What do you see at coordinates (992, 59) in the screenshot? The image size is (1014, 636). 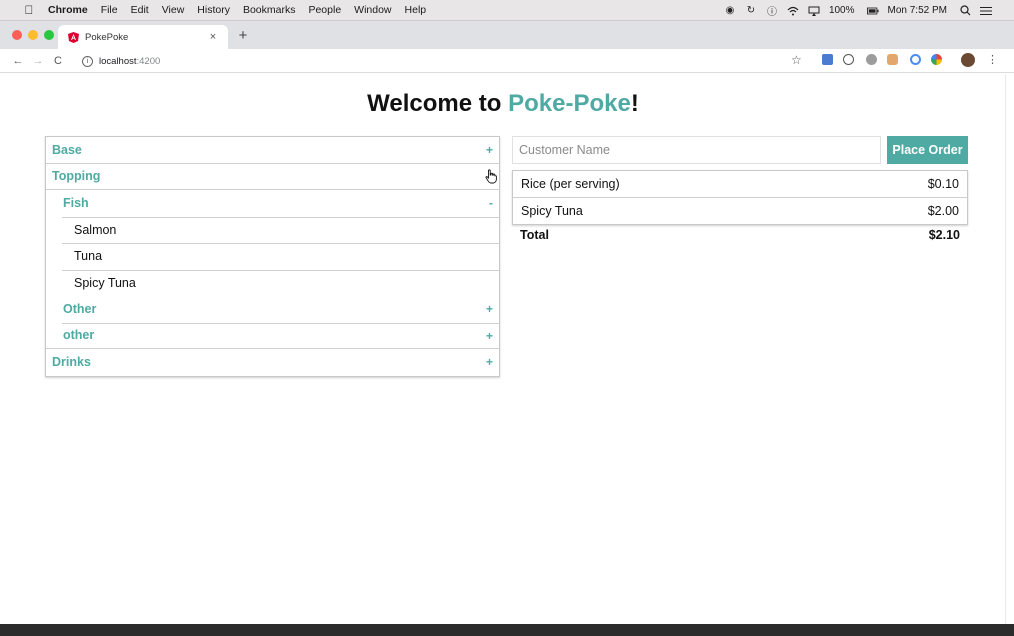 I see `browser-menu-icon: ⋮` at bounding box center [992, 59].